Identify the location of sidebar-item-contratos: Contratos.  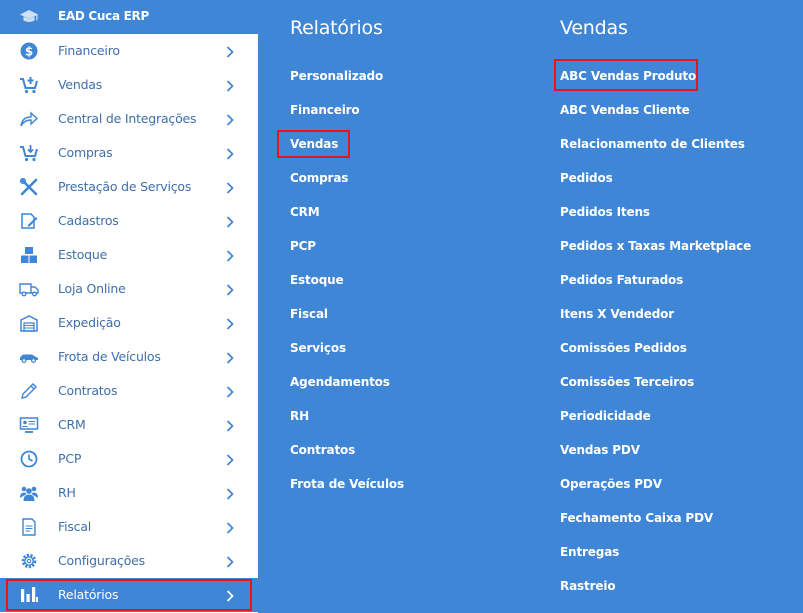
(129, 391).